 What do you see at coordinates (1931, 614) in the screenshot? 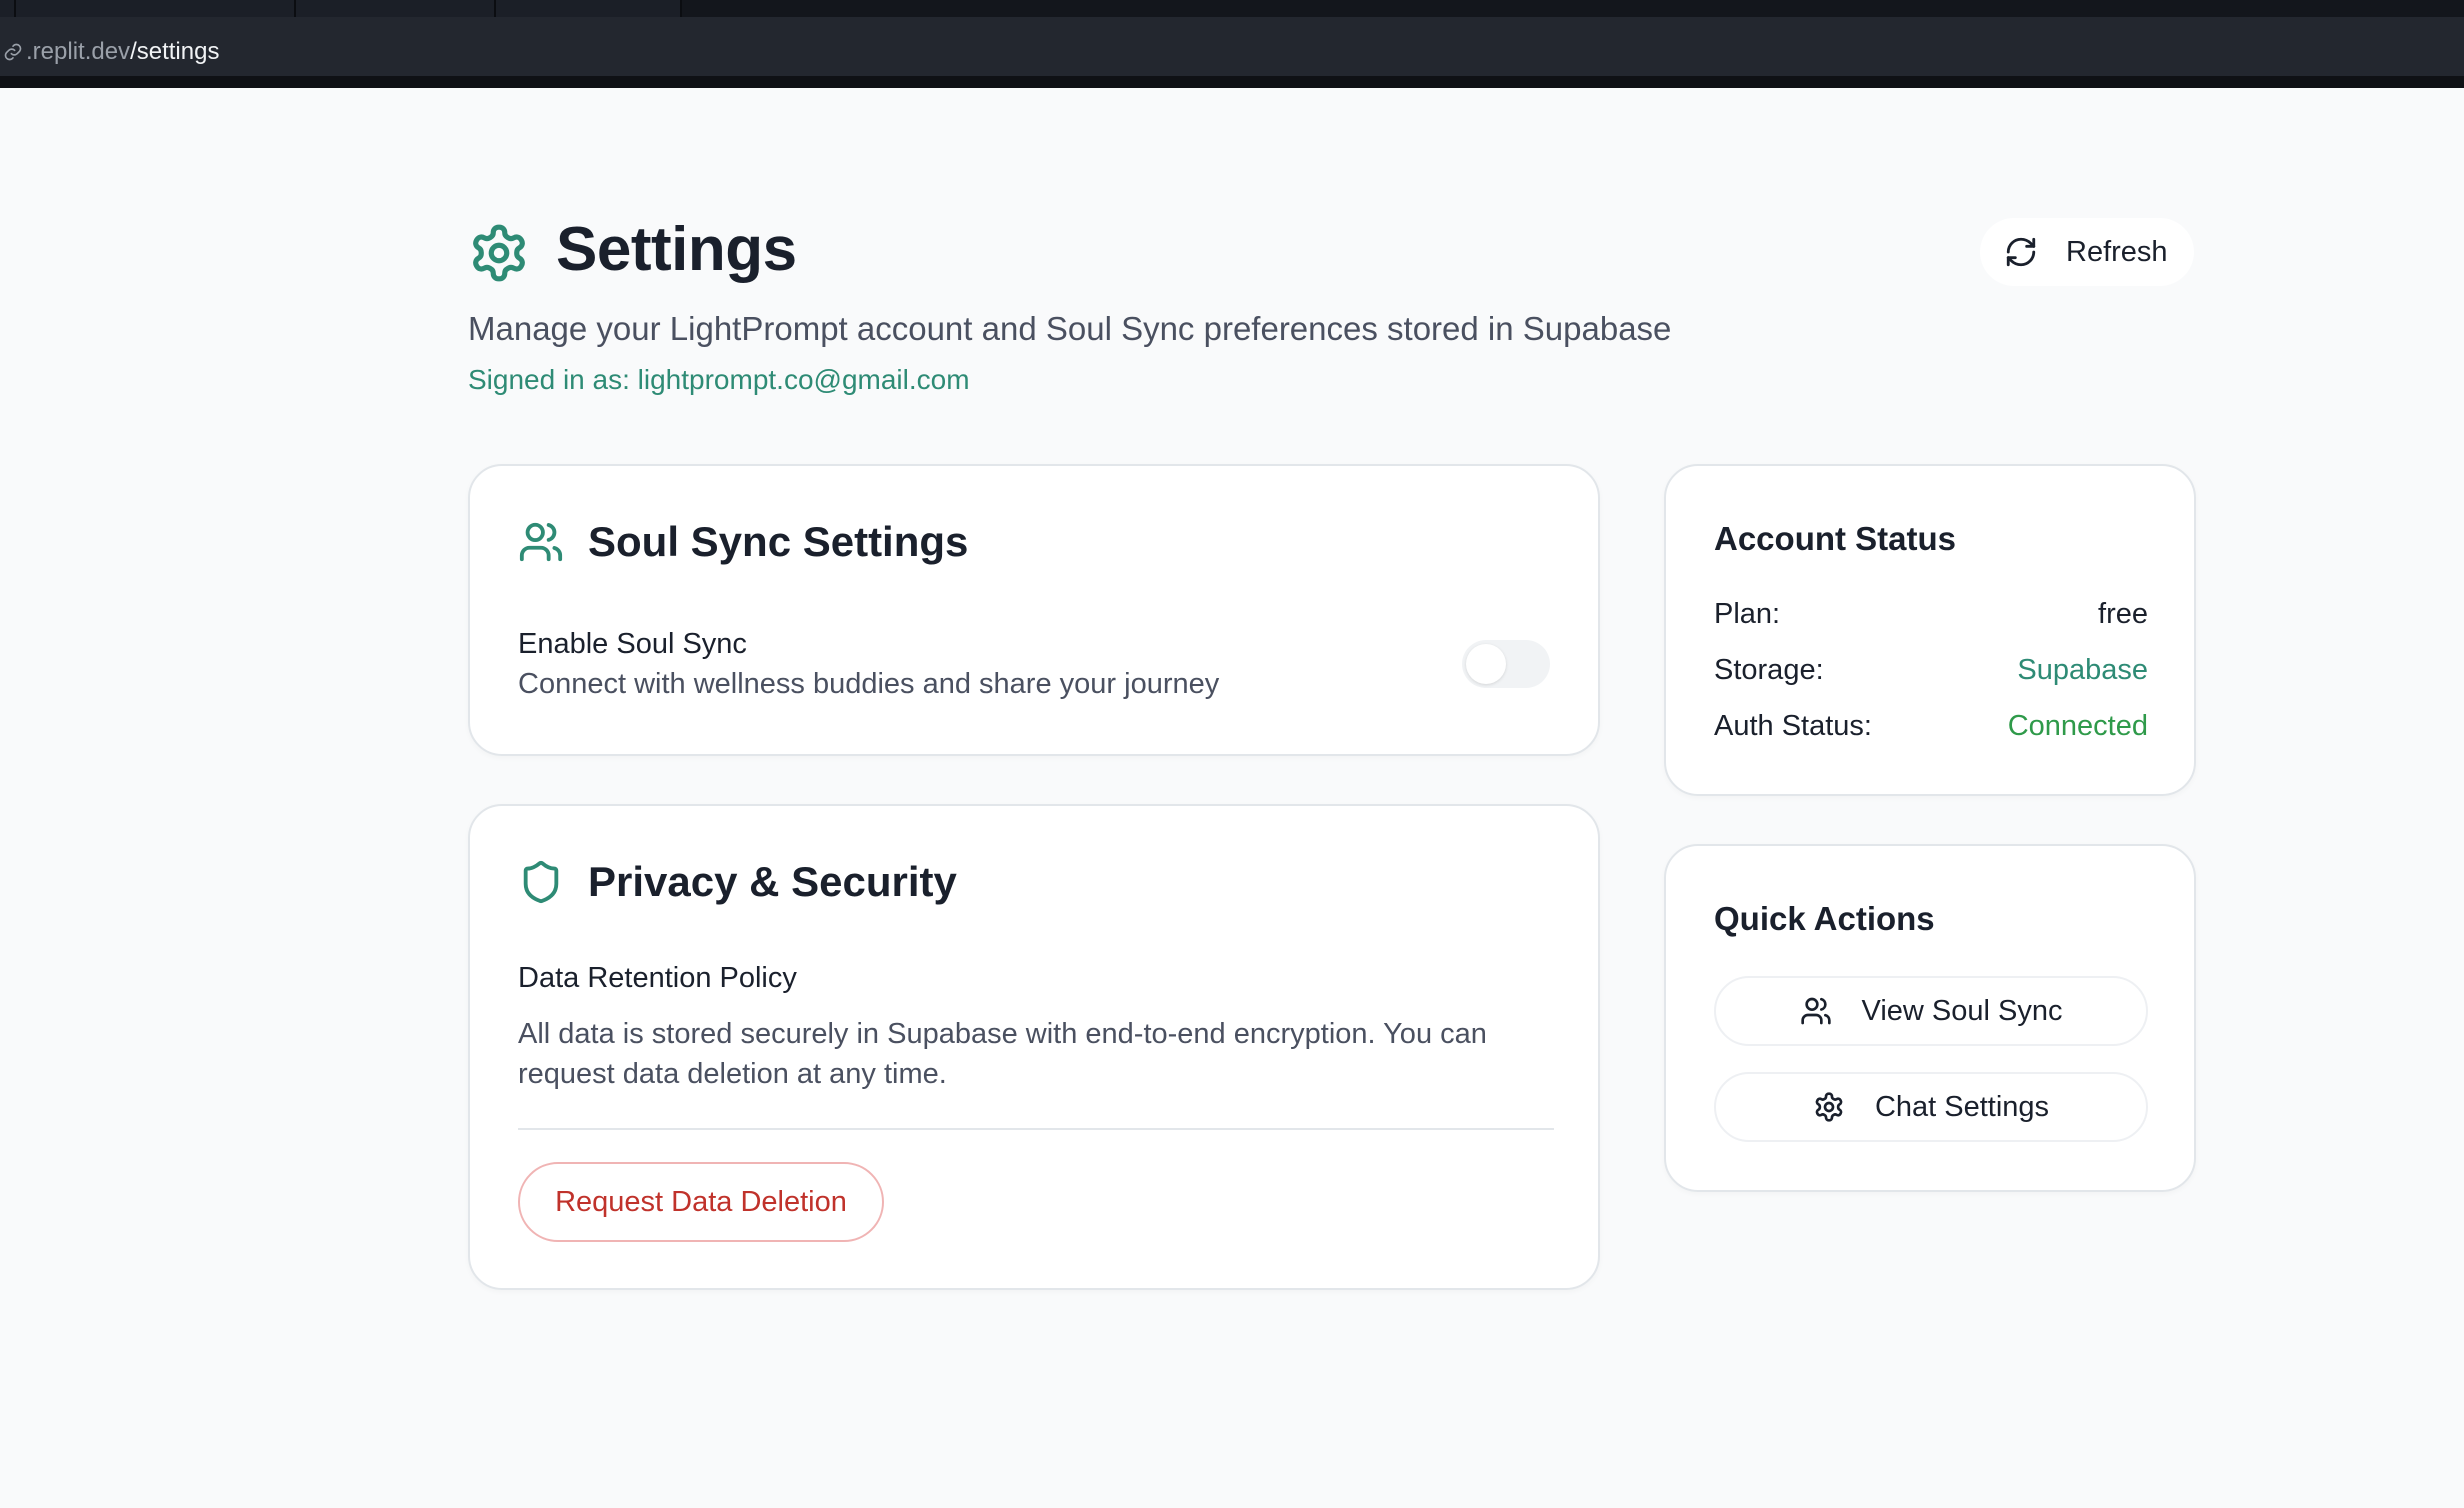
I see `plan-row: Plan: free` at bounding box center [1931, 614].